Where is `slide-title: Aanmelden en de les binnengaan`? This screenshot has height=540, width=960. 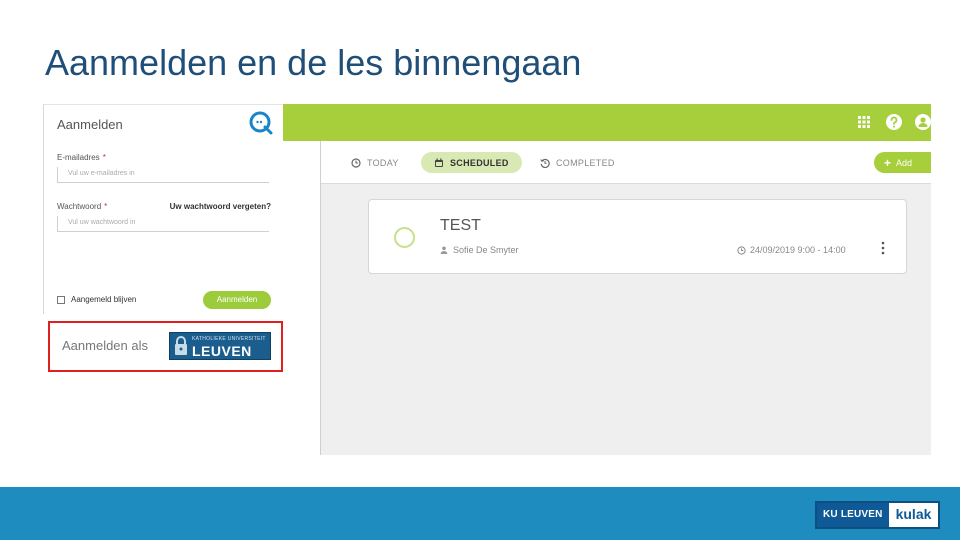 slide-title: Aanmelden en de les binnengaan is located at coordinates (313, 62).